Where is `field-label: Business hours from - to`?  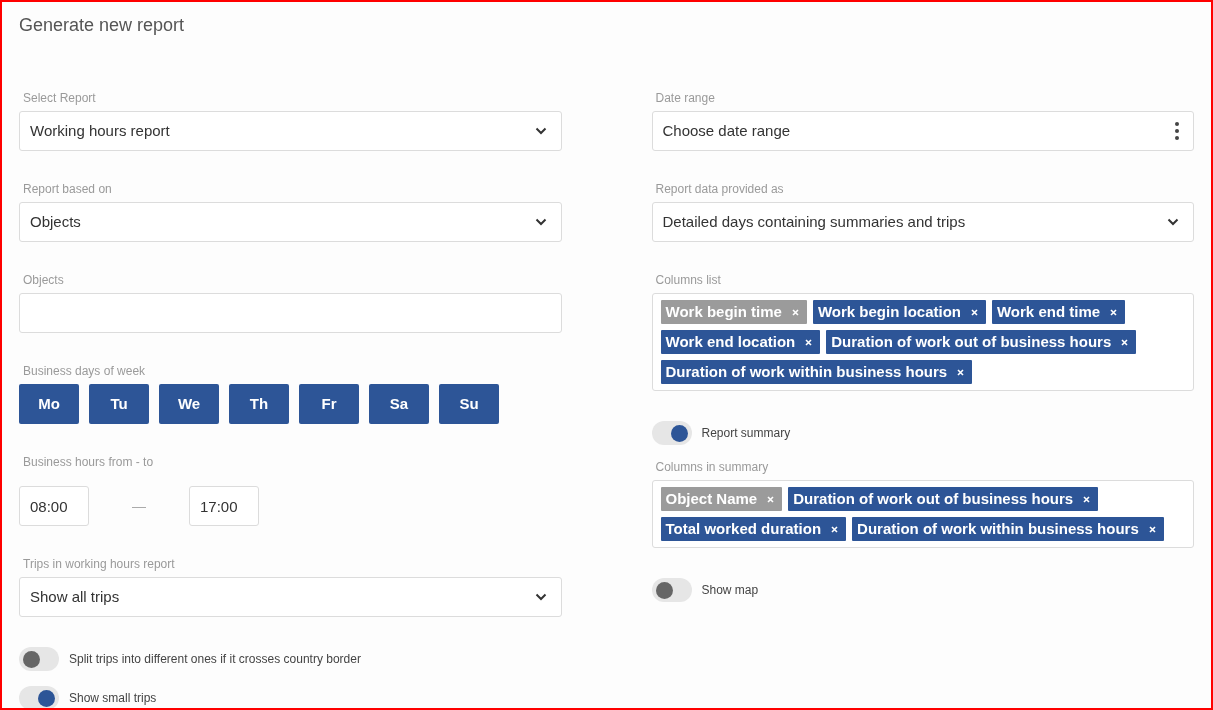
field-label: Business hours from - to is located at coordinates (88, 462).